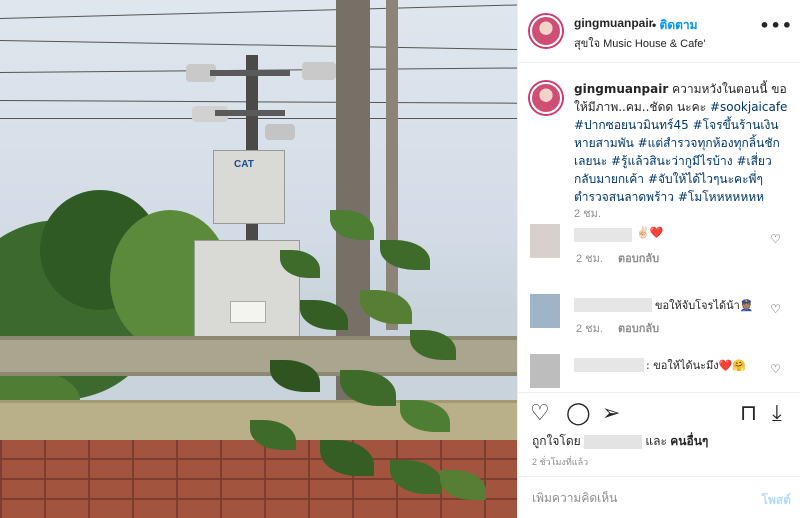 The height and width of the screenshot is (518, 800). I want to click on caption-avatar, so click(546, 98).